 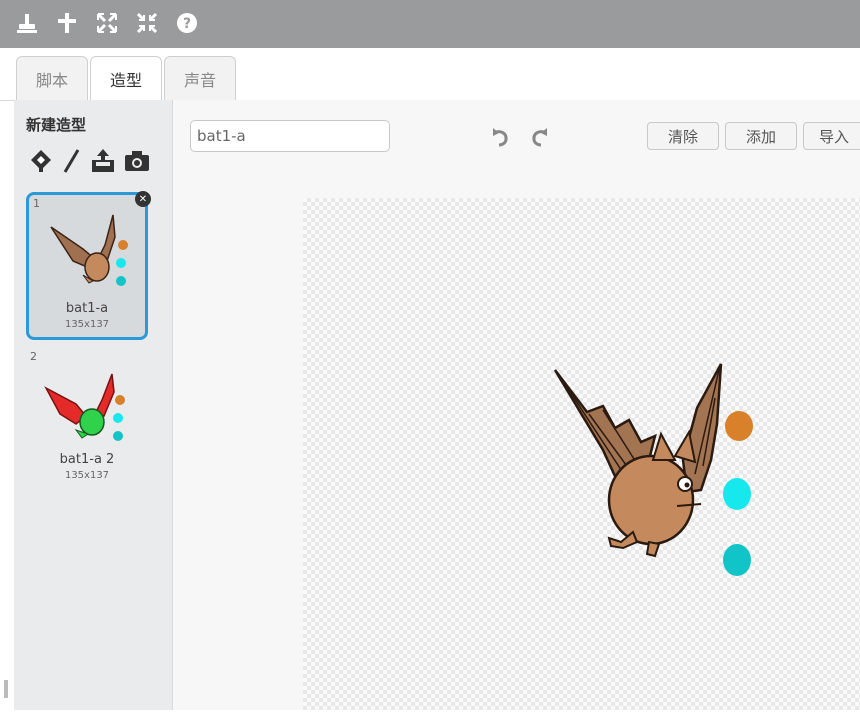 I want to click on bat-red-green-thumbnail, so click(x=84, y=407).